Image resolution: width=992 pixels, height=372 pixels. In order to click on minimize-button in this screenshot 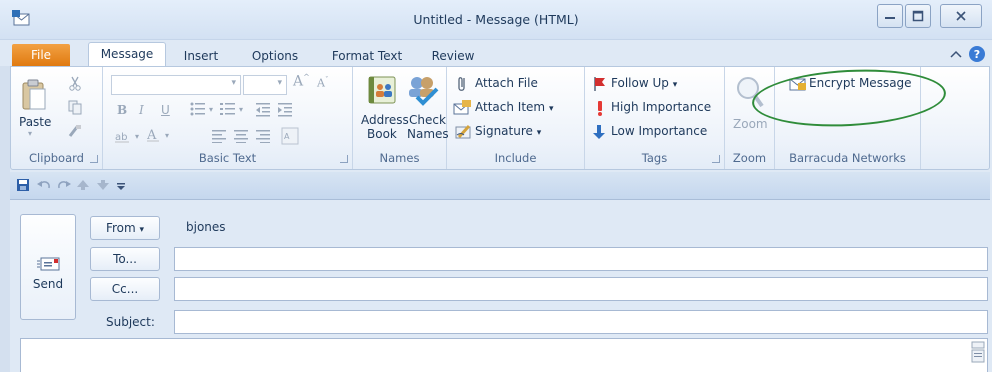, I will do `click(890, 16)`.